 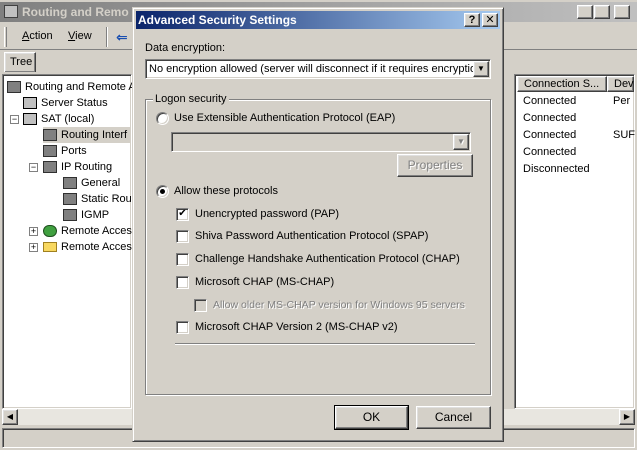 What do you see at coordinates (10, 417) in the screenshot?
I see `scroll-left-button: ◀` at bounding box center [10, 417].